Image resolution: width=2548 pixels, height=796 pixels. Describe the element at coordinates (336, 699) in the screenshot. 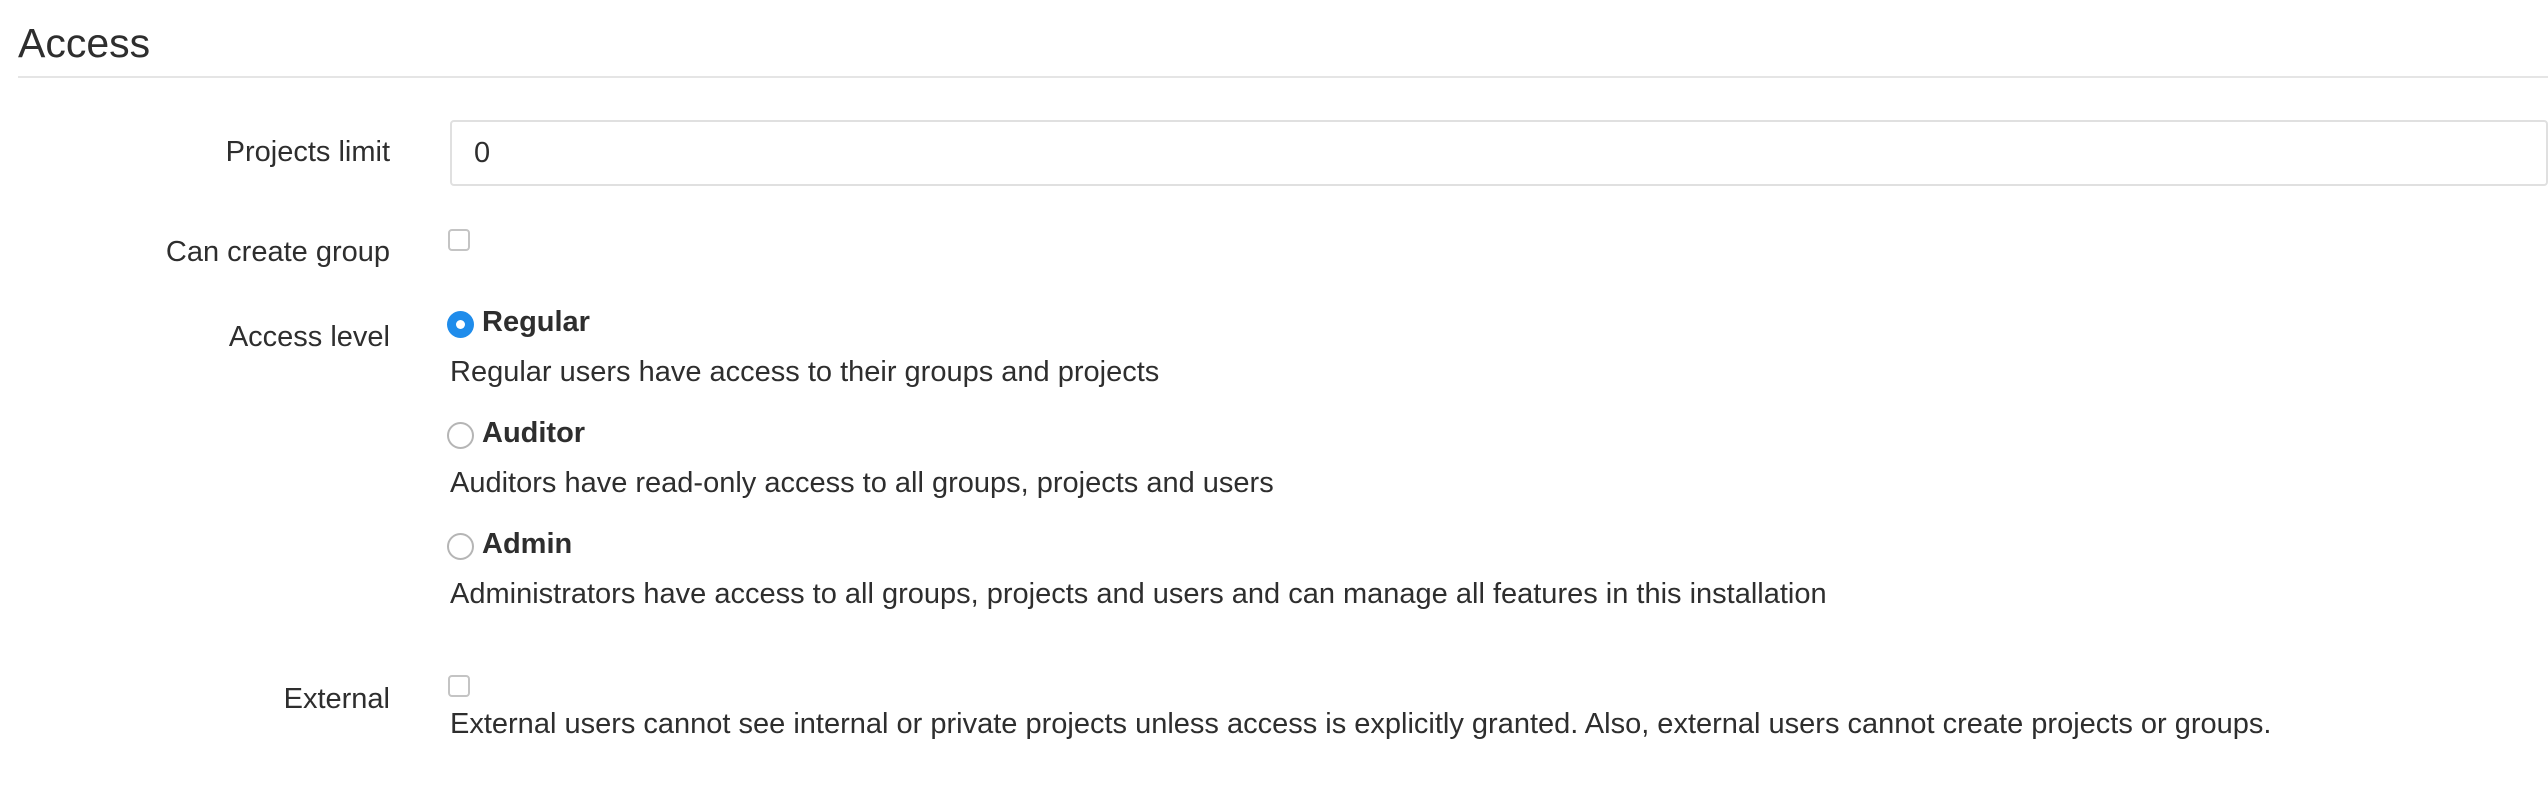

I see `external-label: External` at that location.